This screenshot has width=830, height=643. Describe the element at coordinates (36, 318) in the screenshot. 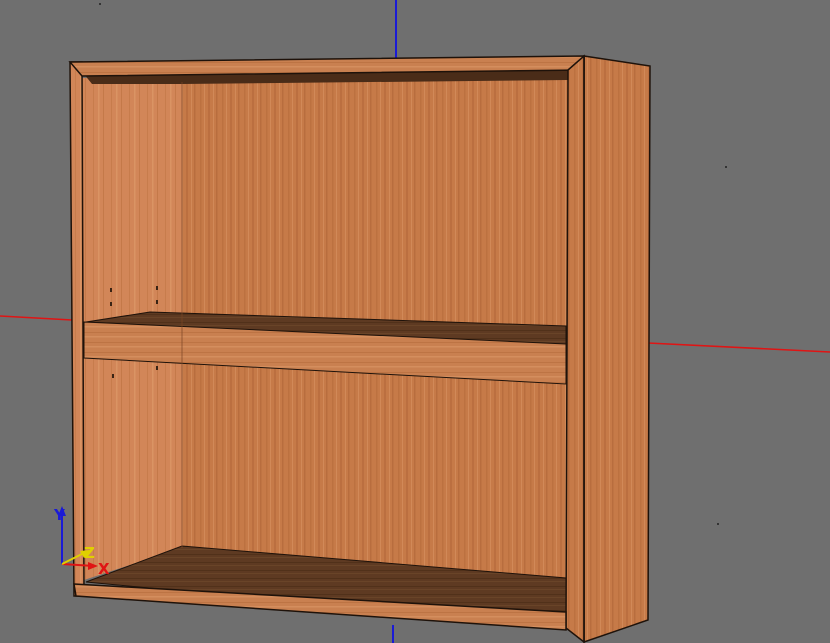

I see `world-x-axis-left` at that location.